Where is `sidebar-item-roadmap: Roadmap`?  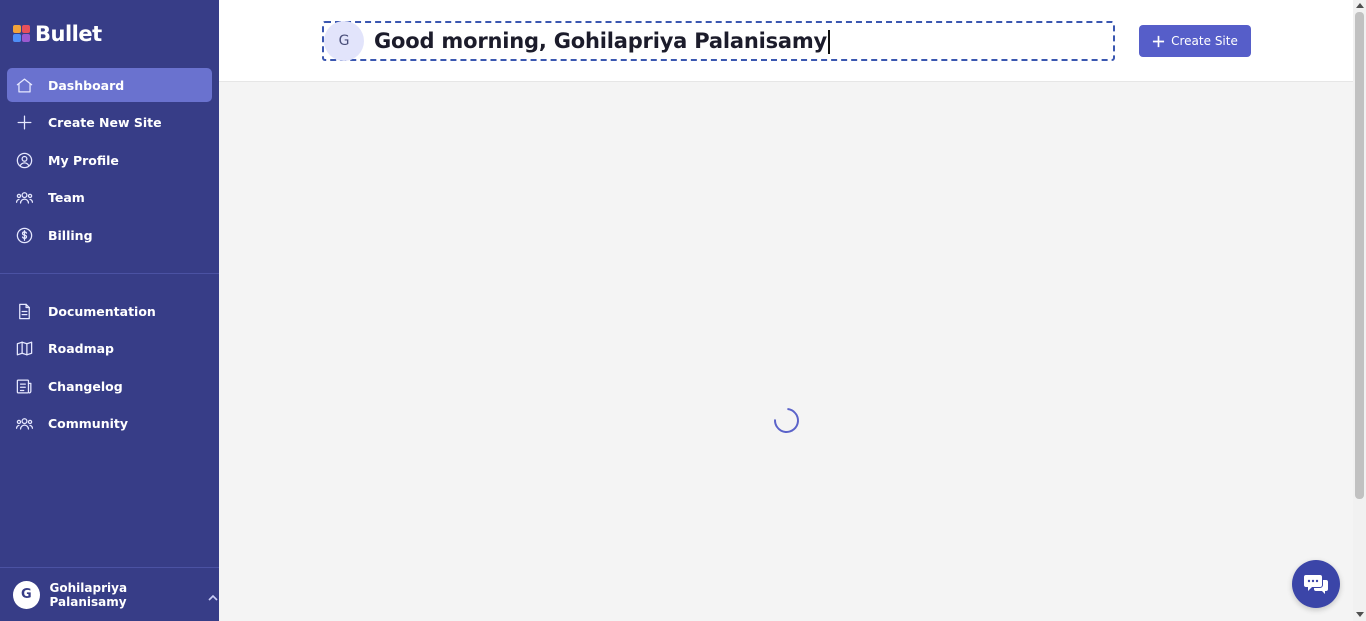
sidebar-item-roadmap: Roadmap is located at coordinates (109, 348).